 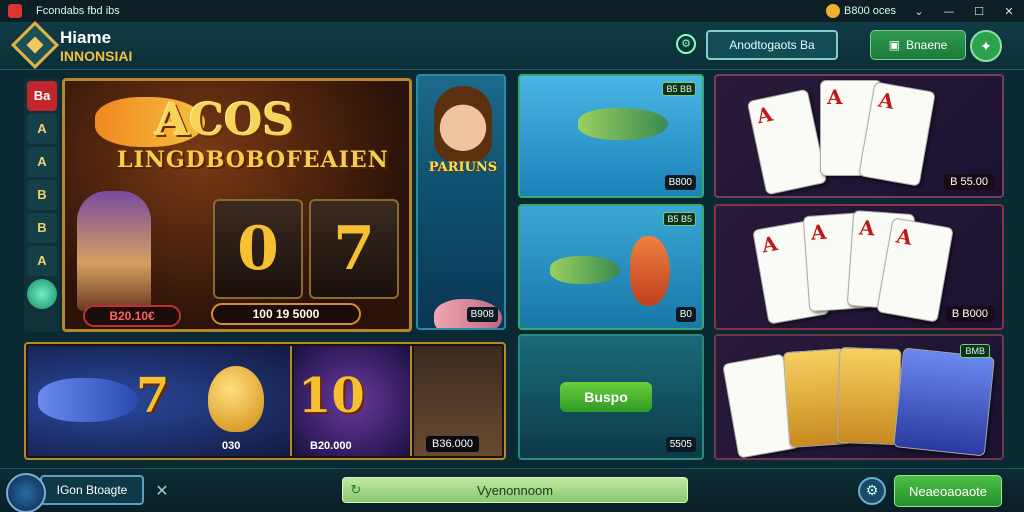 What do you see at coordinates (679, 219) in the screenshot?
I see `tile-tag: B5 B5` at bounding box center [679, 219].